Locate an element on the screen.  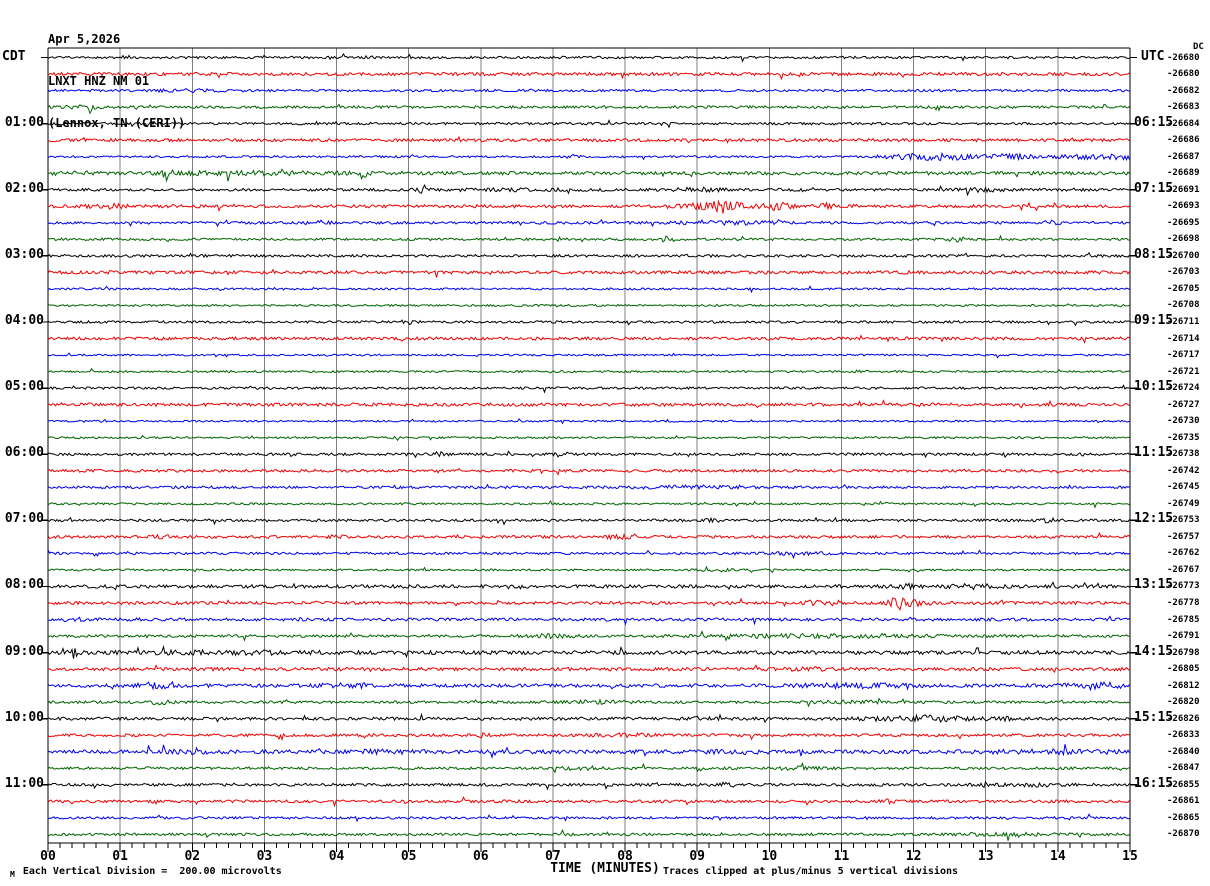
minute-tick-label: 14 is located at coordinates (1058, 856).